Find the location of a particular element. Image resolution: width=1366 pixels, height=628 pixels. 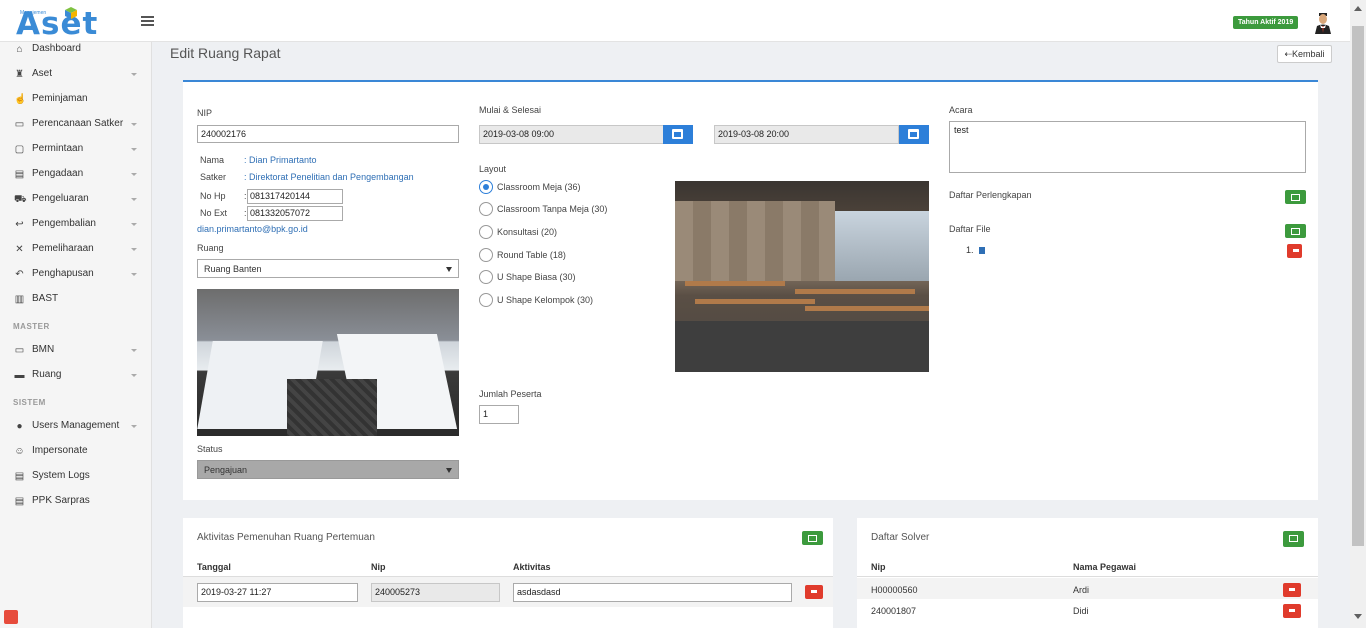

sidebar-item-peminjaman: ☝ Peminjaman is located at coordinates (76, 101).